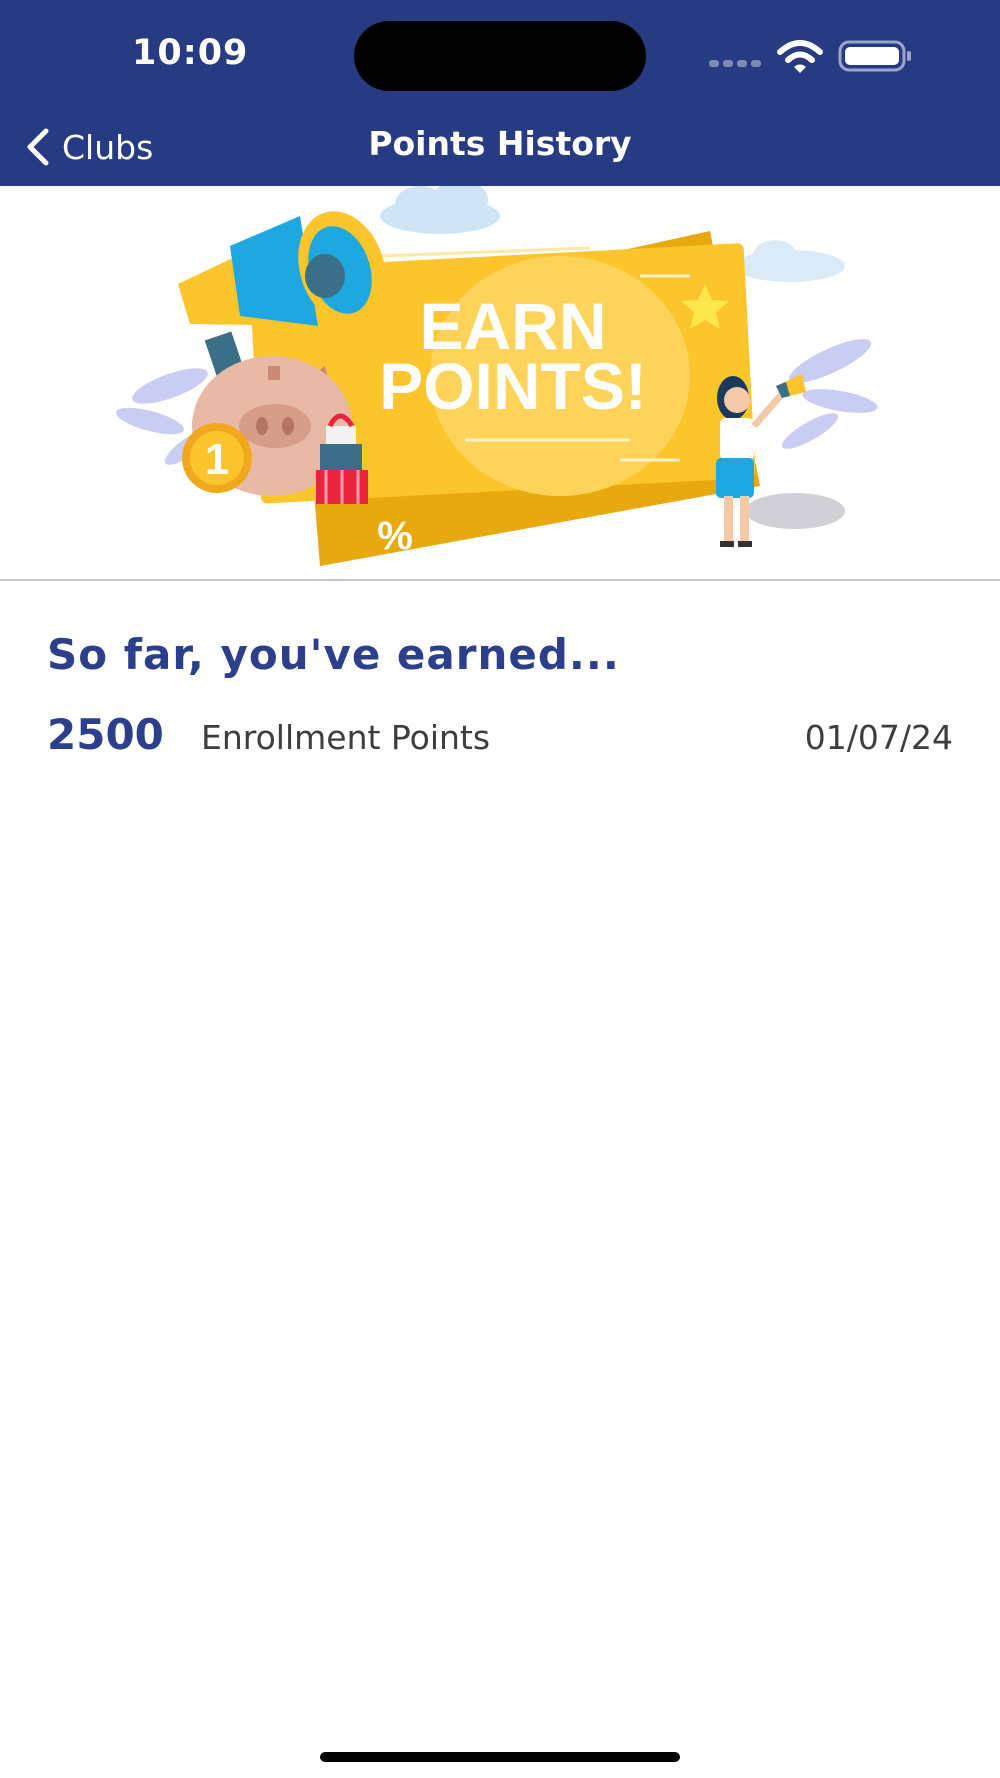 This screenshot has height=1778, width=1000. I want to click on back-label: Clubs, so click(108, 147).